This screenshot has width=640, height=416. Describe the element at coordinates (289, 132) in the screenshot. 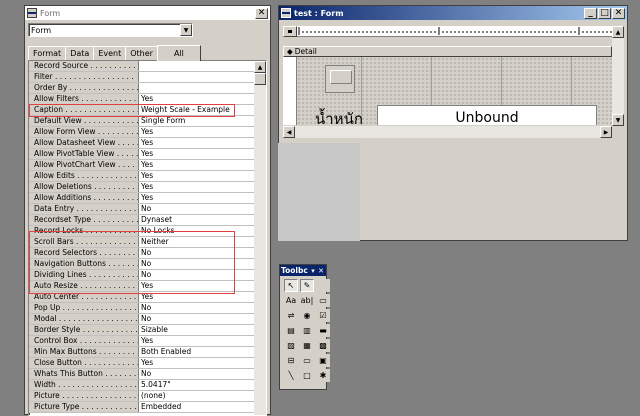

I see `scroll-left-icon: ◀` at that location.